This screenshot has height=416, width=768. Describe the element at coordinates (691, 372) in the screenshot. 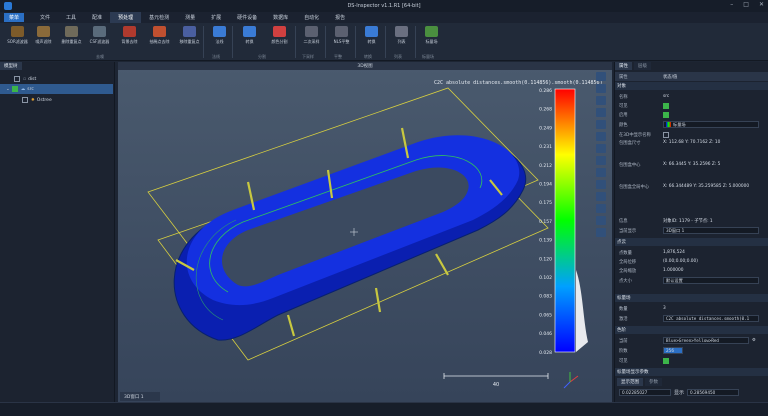

I see `section-display-params: 标量场显示参数` at that location.